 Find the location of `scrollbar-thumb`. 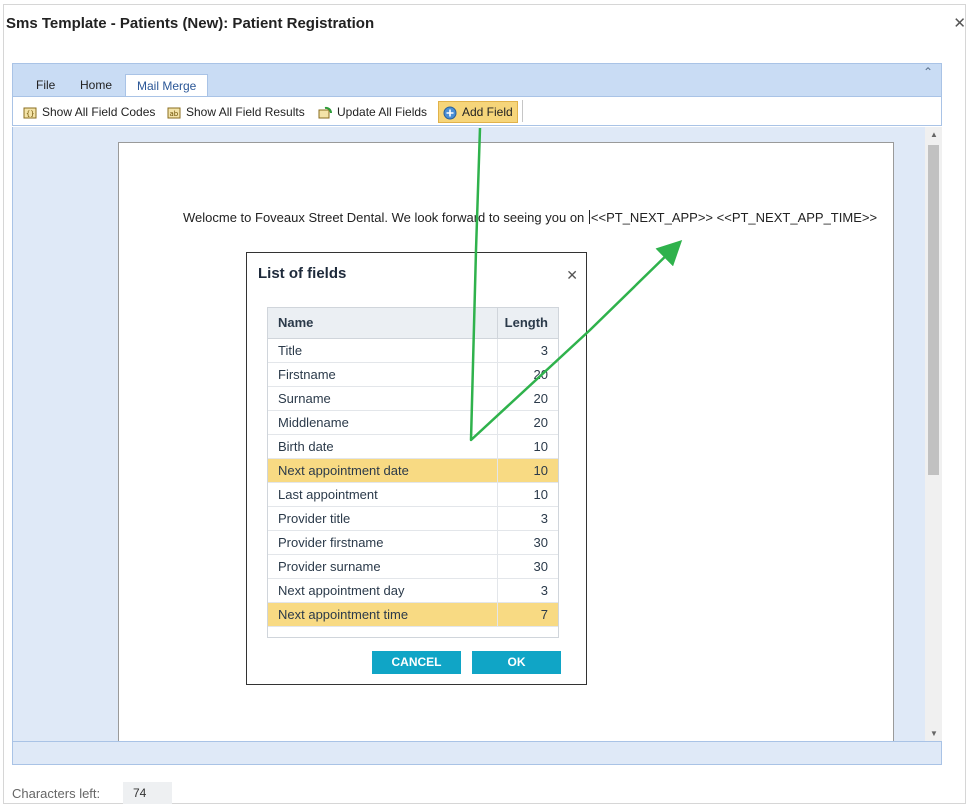

scrollbar-thumb is located at coordinates (933, 310).